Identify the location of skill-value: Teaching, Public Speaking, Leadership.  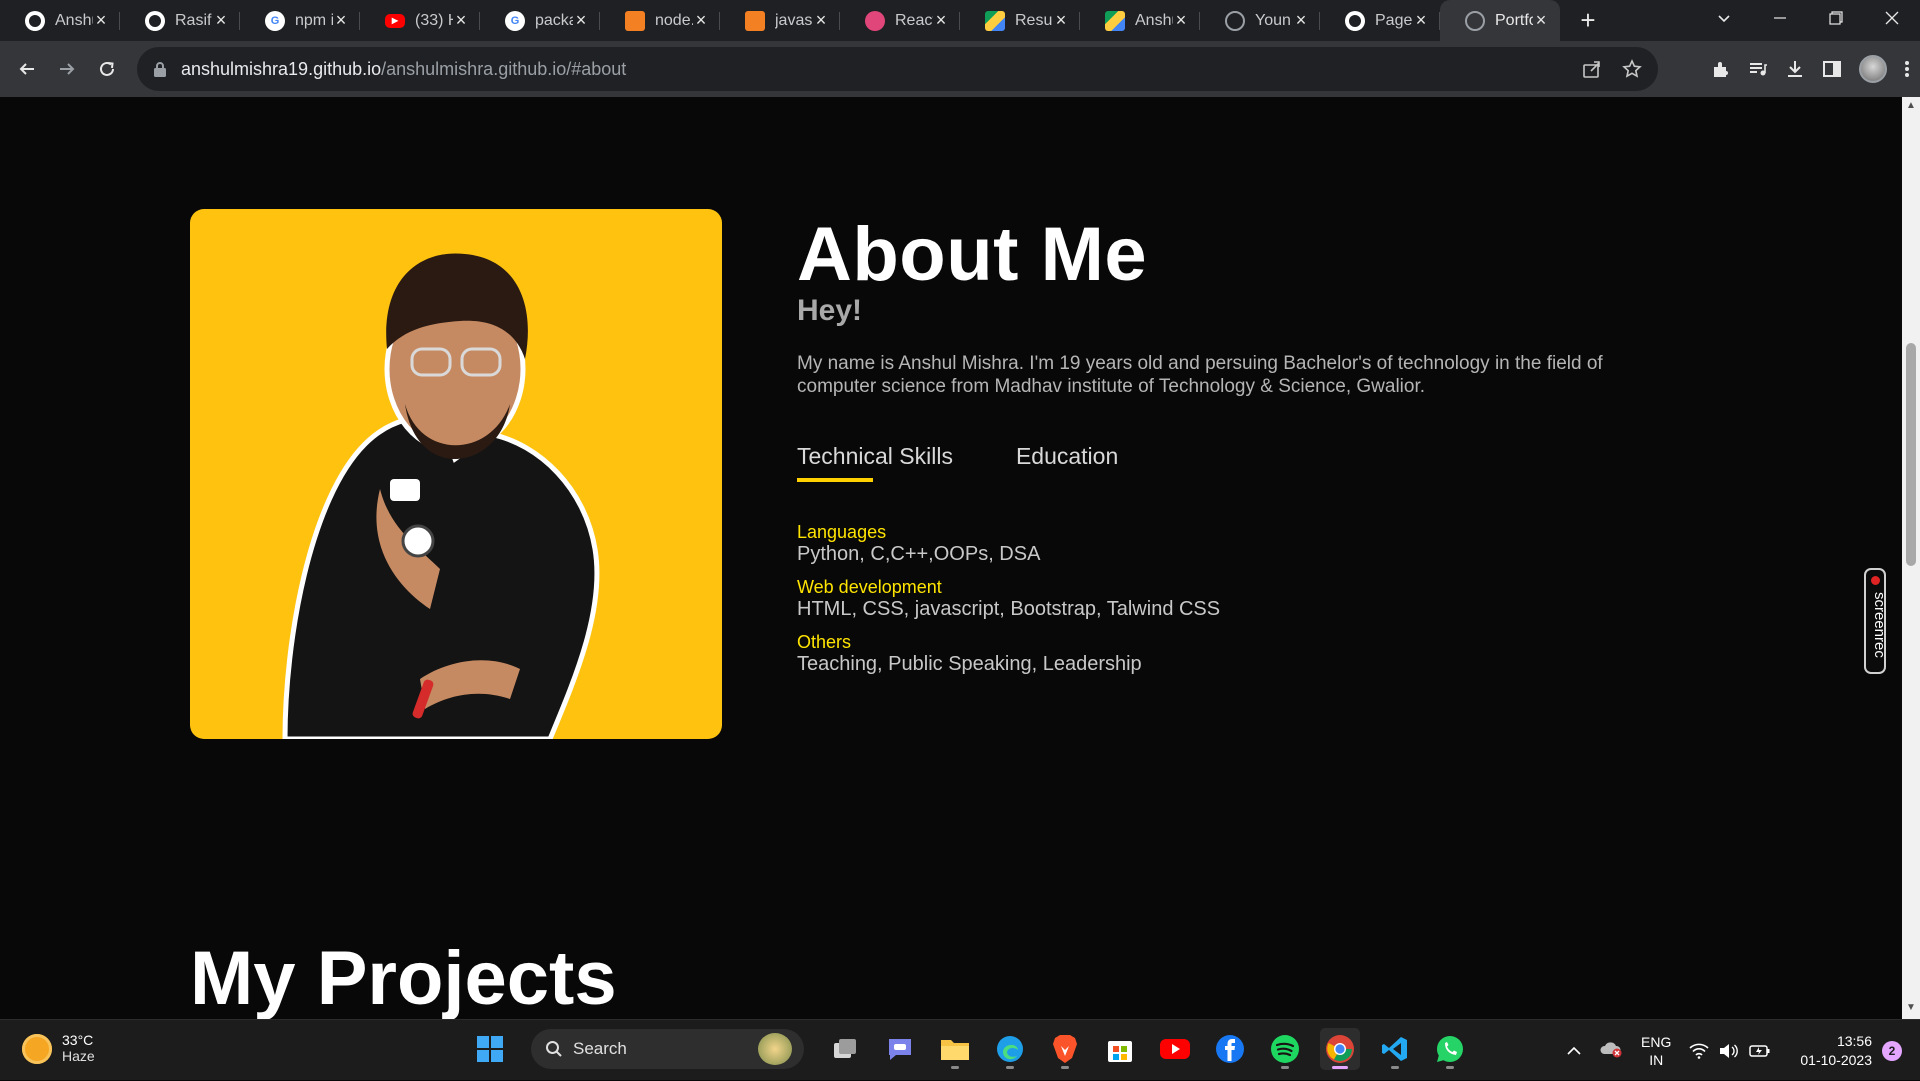
(969, 664).